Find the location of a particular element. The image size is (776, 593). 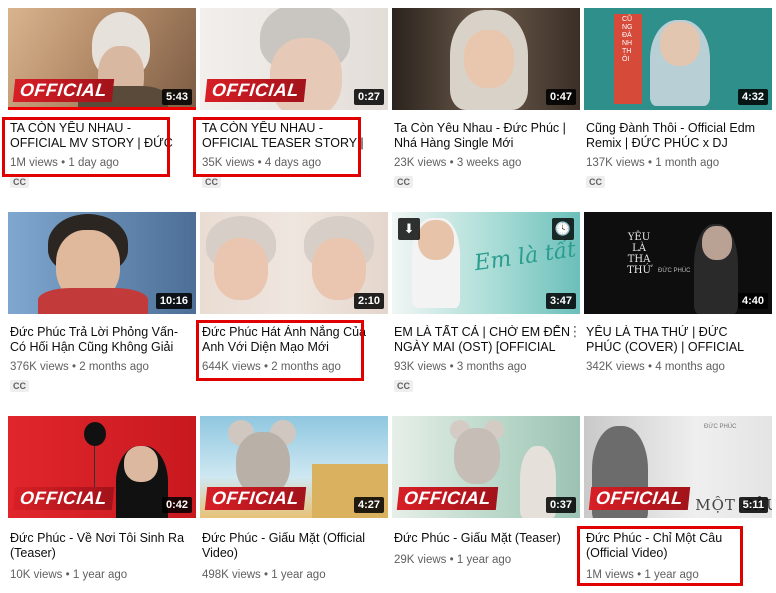

video-thumbnail: OFFICIAL 0:37 is located at coordinates (486, 467).